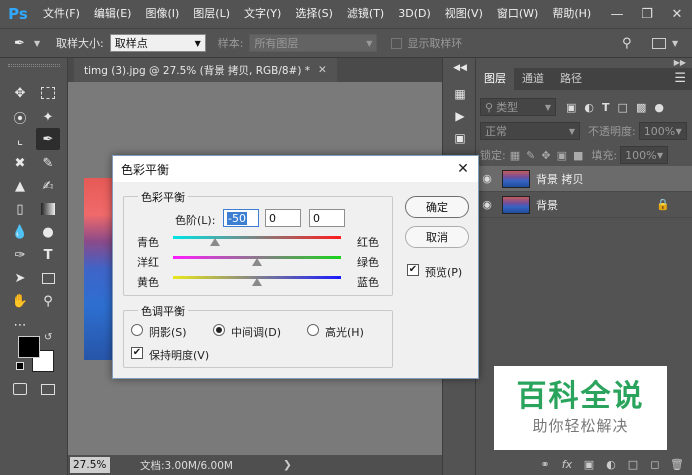 The image size is (692, 475). Describe the element at coordinates (20, 232) in the screenshot. I see `blur-tool-icon: 💧` at that location.